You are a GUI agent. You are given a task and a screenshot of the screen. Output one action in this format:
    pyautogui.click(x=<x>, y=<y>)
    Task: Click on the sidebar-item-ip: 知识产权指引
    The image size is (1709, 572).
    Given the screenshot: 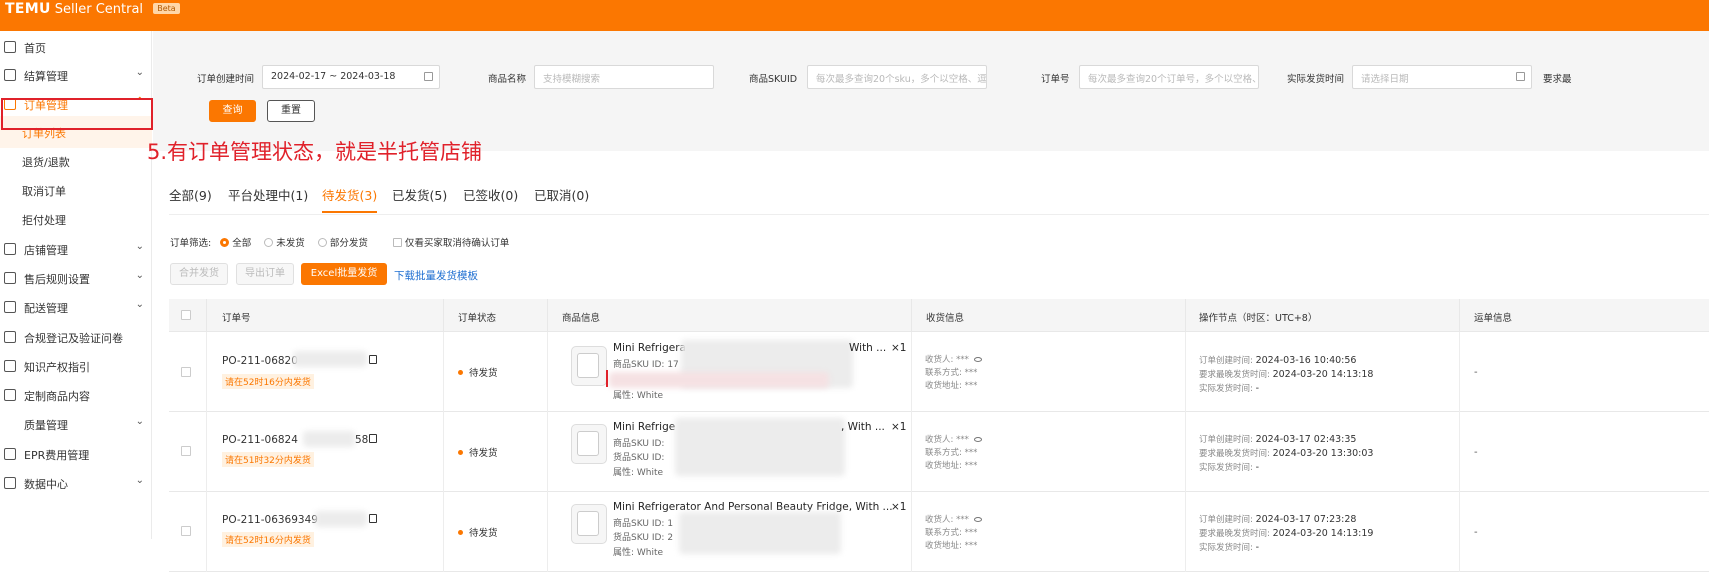 What is the action you would take?
    pyautogui.click(x=76, y=366)
    